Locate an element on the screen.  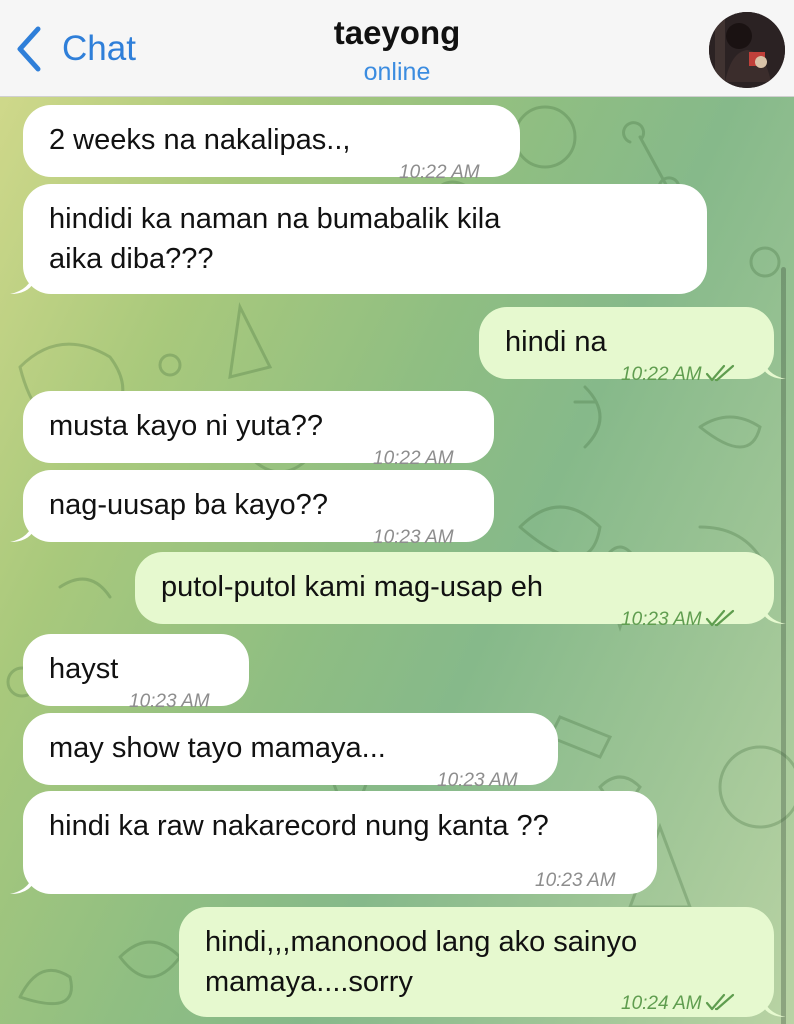
message-time: 10:24 AM is located at coordinates (678, 1002).